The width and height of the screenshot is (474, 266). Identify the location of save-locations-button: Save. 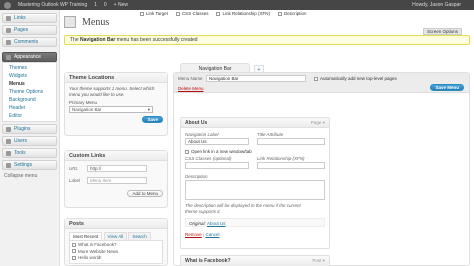
(152, 119).